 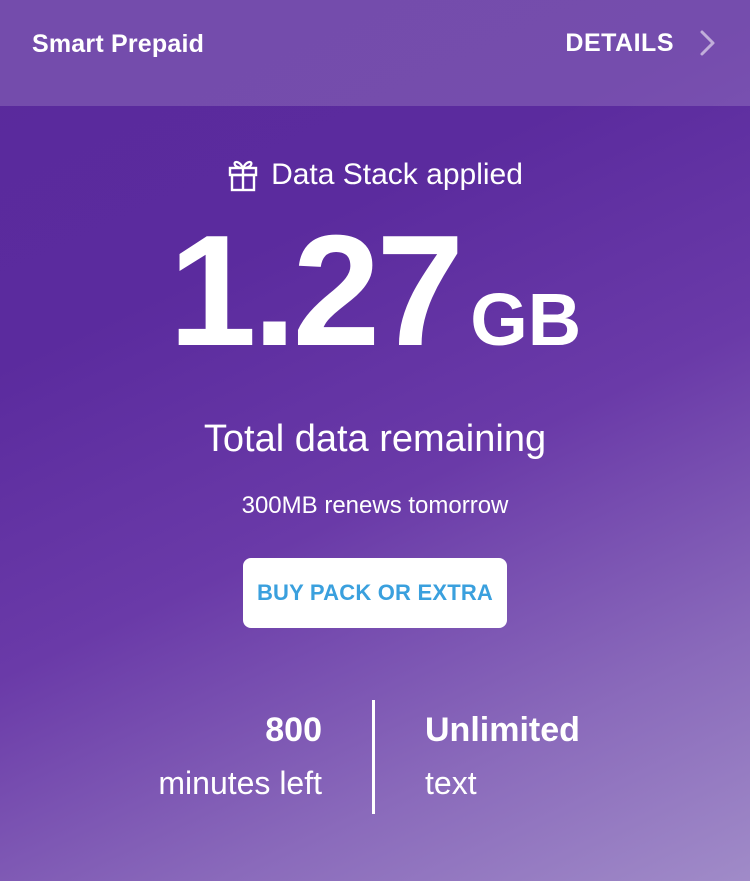 I want to click on minutes-label: minutes left, so click(x=240, y=782).